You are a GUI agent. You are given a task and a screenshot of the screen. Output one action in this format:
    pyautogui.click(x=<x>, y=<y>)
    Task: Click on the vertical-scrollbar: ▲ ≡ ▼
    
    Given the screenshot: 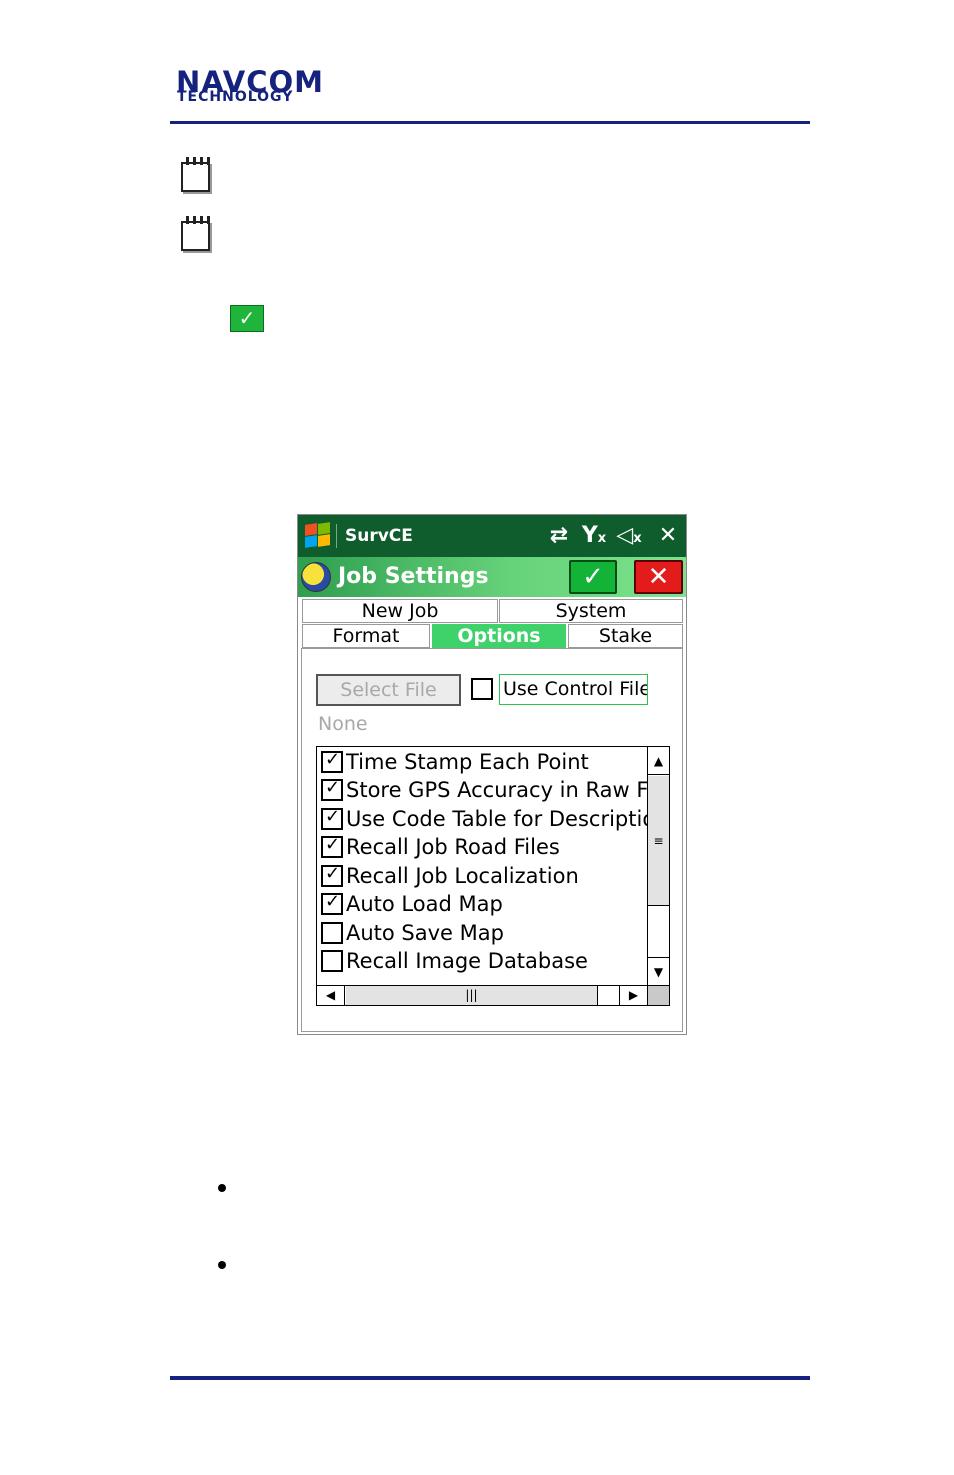 What is the action you would take?
    pyautogui.click(x=658, y=866)
    